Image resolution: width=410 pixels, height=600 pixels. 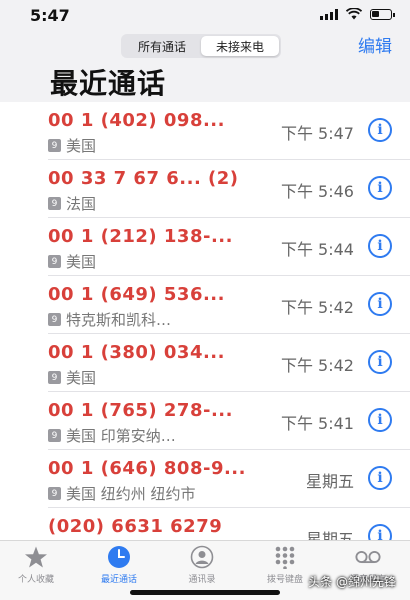 I want to click on keypad-icon, so click(x=285, y=557).